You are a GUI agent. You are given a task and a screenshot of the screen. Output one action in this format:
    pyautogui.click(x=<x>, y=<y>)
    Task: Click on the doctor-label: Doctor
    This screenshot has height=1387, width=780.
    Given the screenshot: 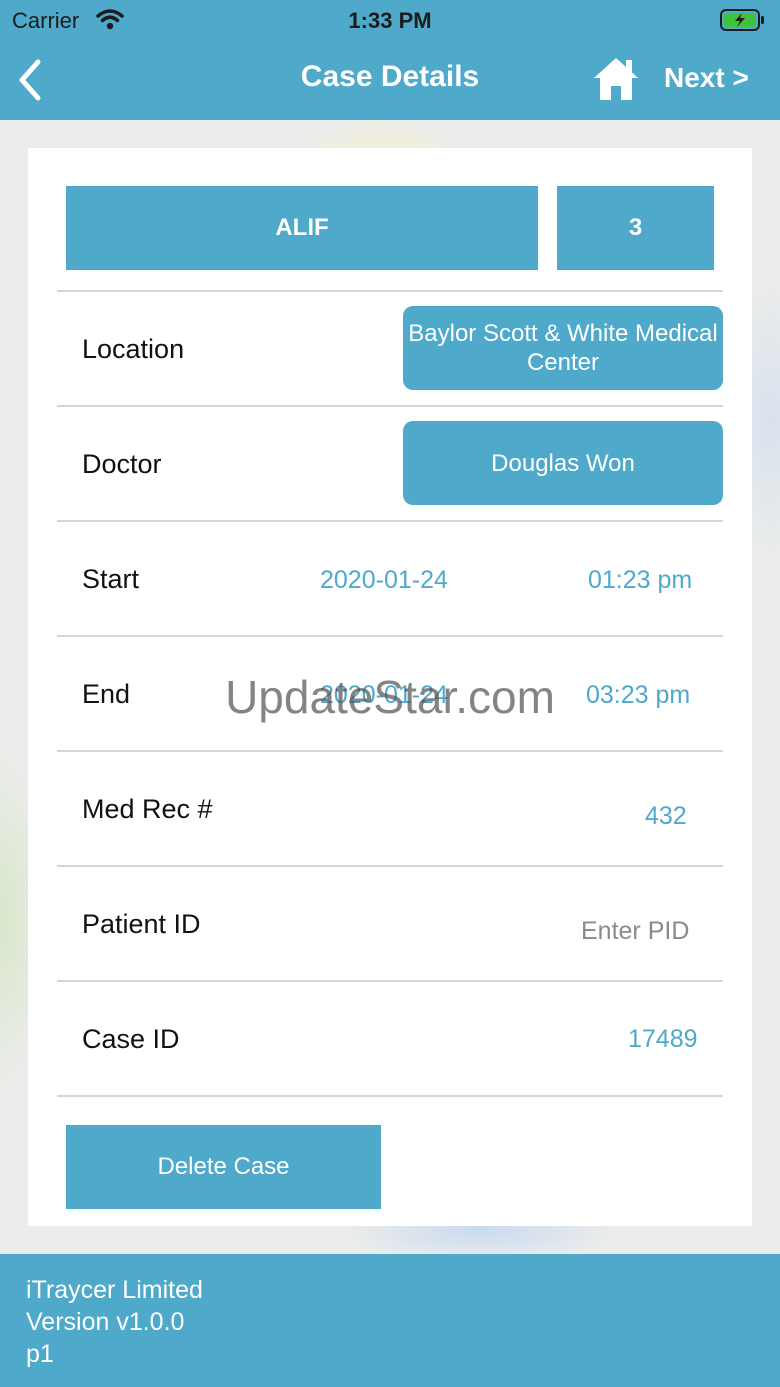 What is the action you would take?
    pyautogui.click(x=122, y=464)
    